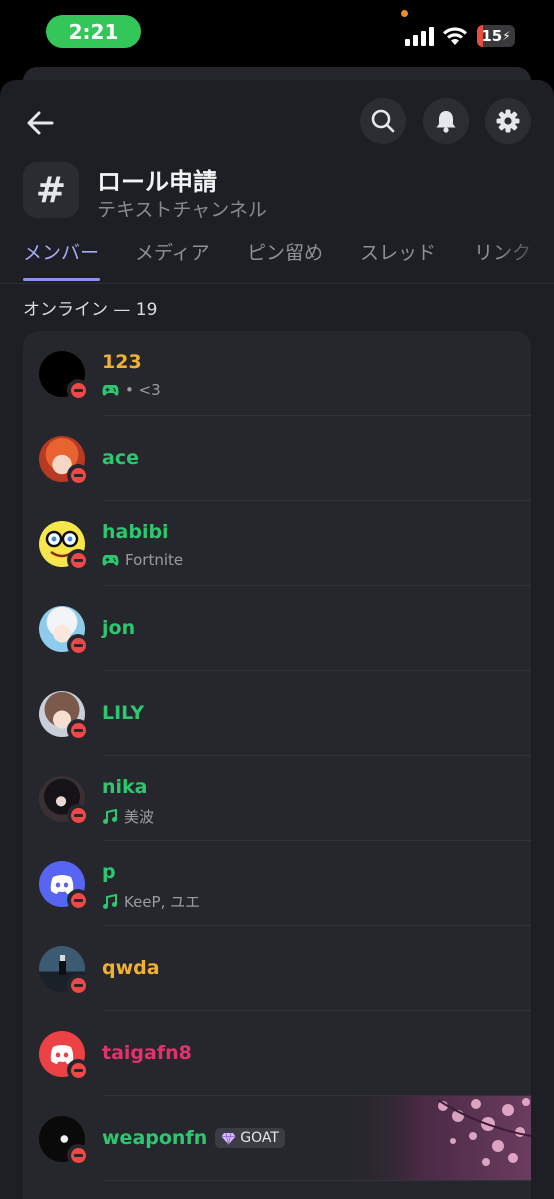  I want to click on channel-name: ロール申請, so click(157, 182).